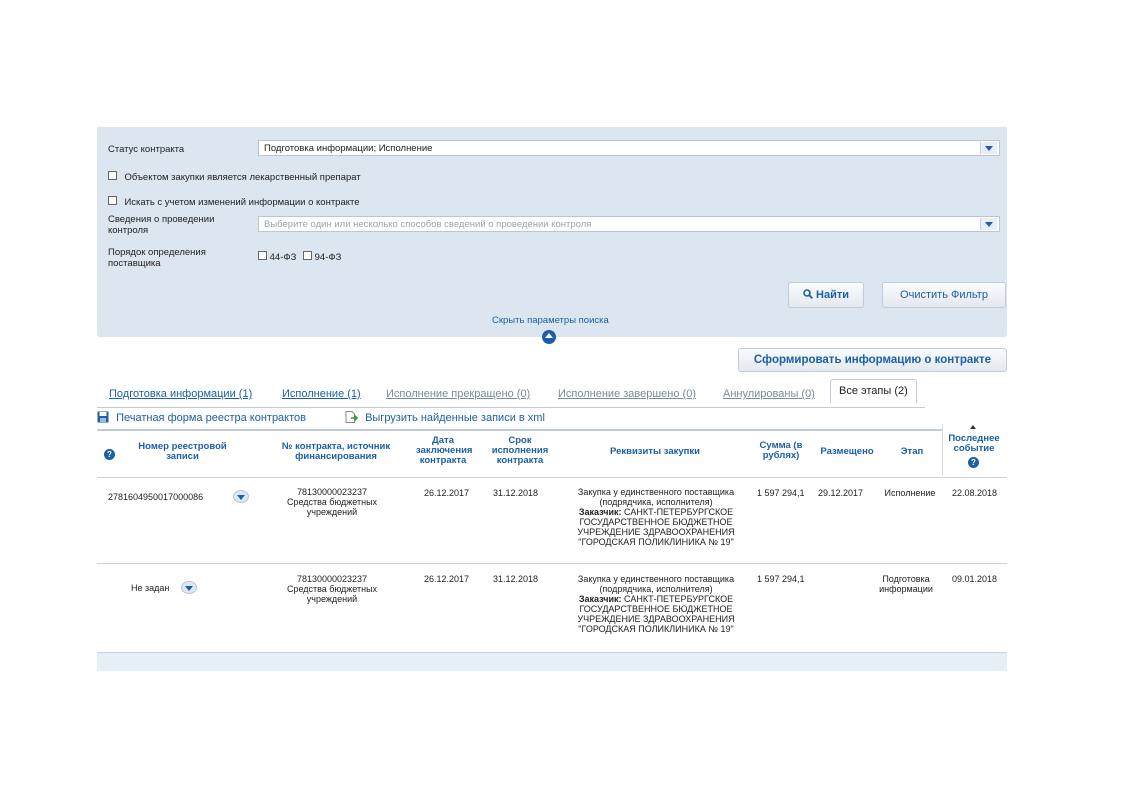 This screenshot has width=1122, height=793. I want to click on row2-sum: 1 597 294,1, so click(781, 579).